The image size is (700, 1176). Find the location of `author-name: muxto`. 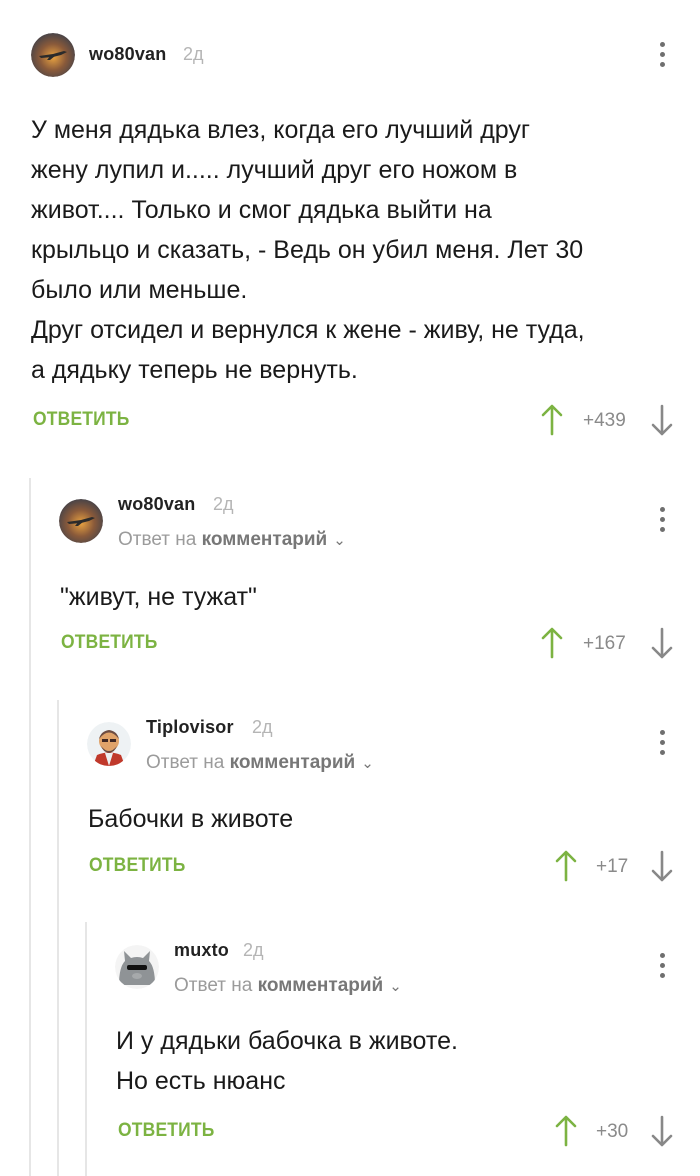

author-name: muxto is located at coordinates (201, 950).